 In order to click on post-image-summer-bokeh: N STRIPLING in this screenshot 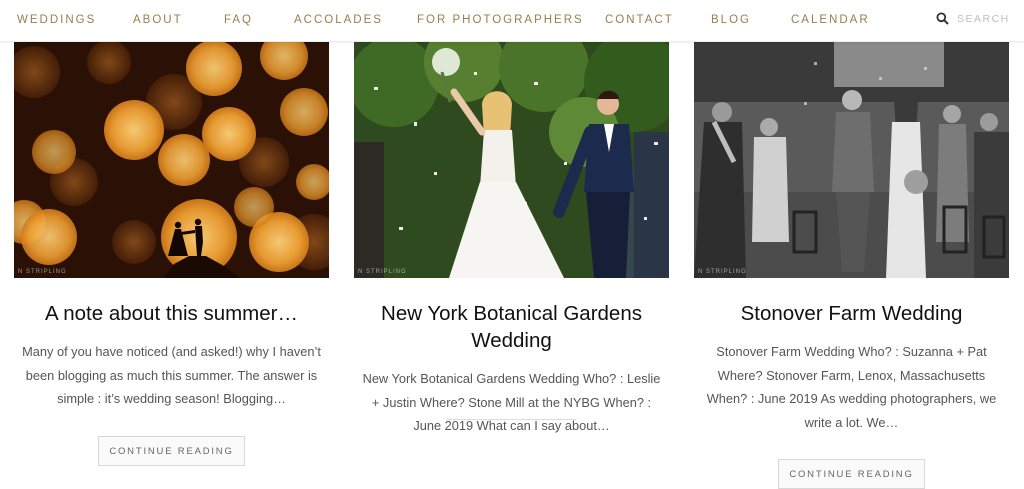, I will do `click(171, 160)`.